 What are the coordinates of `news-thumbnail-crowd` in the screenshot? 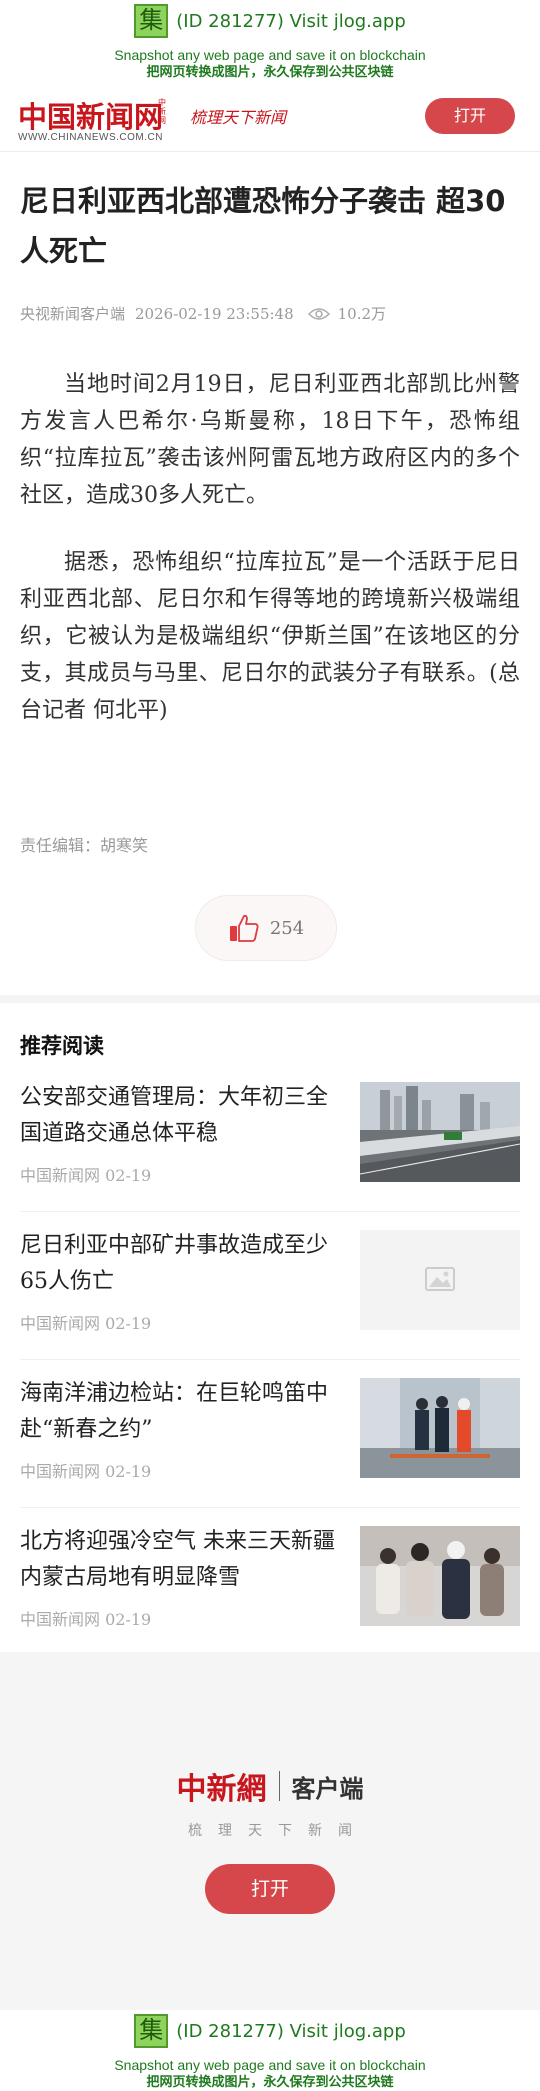 It's located at (440, 1576).